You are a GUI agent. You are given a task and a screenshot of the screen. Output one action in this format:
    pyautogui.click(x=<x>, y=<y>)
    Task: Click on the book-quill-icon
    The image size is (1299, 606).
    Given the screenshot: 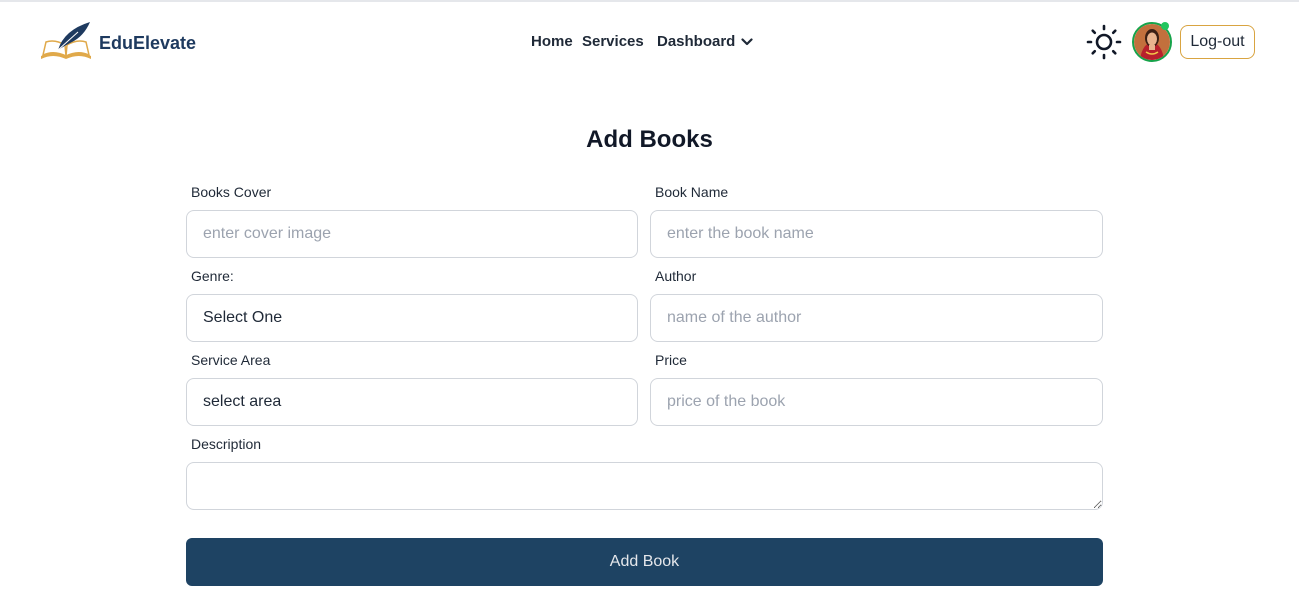 What is the action you would take?
    pyautogui.click(x=66, y=40)
    